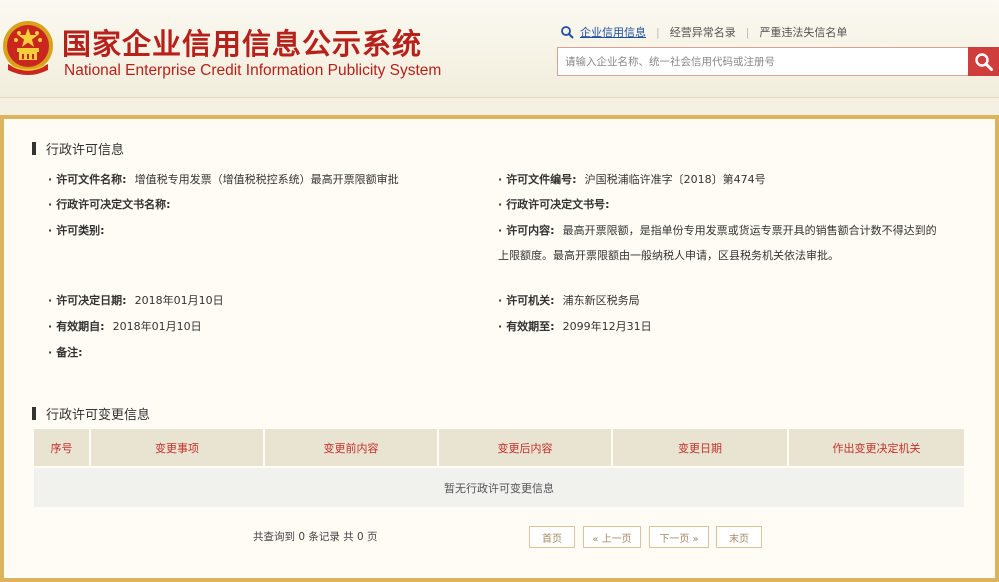 The width and height of the screenshot is (999, 582). Describe the element at coordinates (266, 179) in the screenshot. I see `field-value: 增值税专用发票（增值税税控系统）最高开票限额审批` at that location.